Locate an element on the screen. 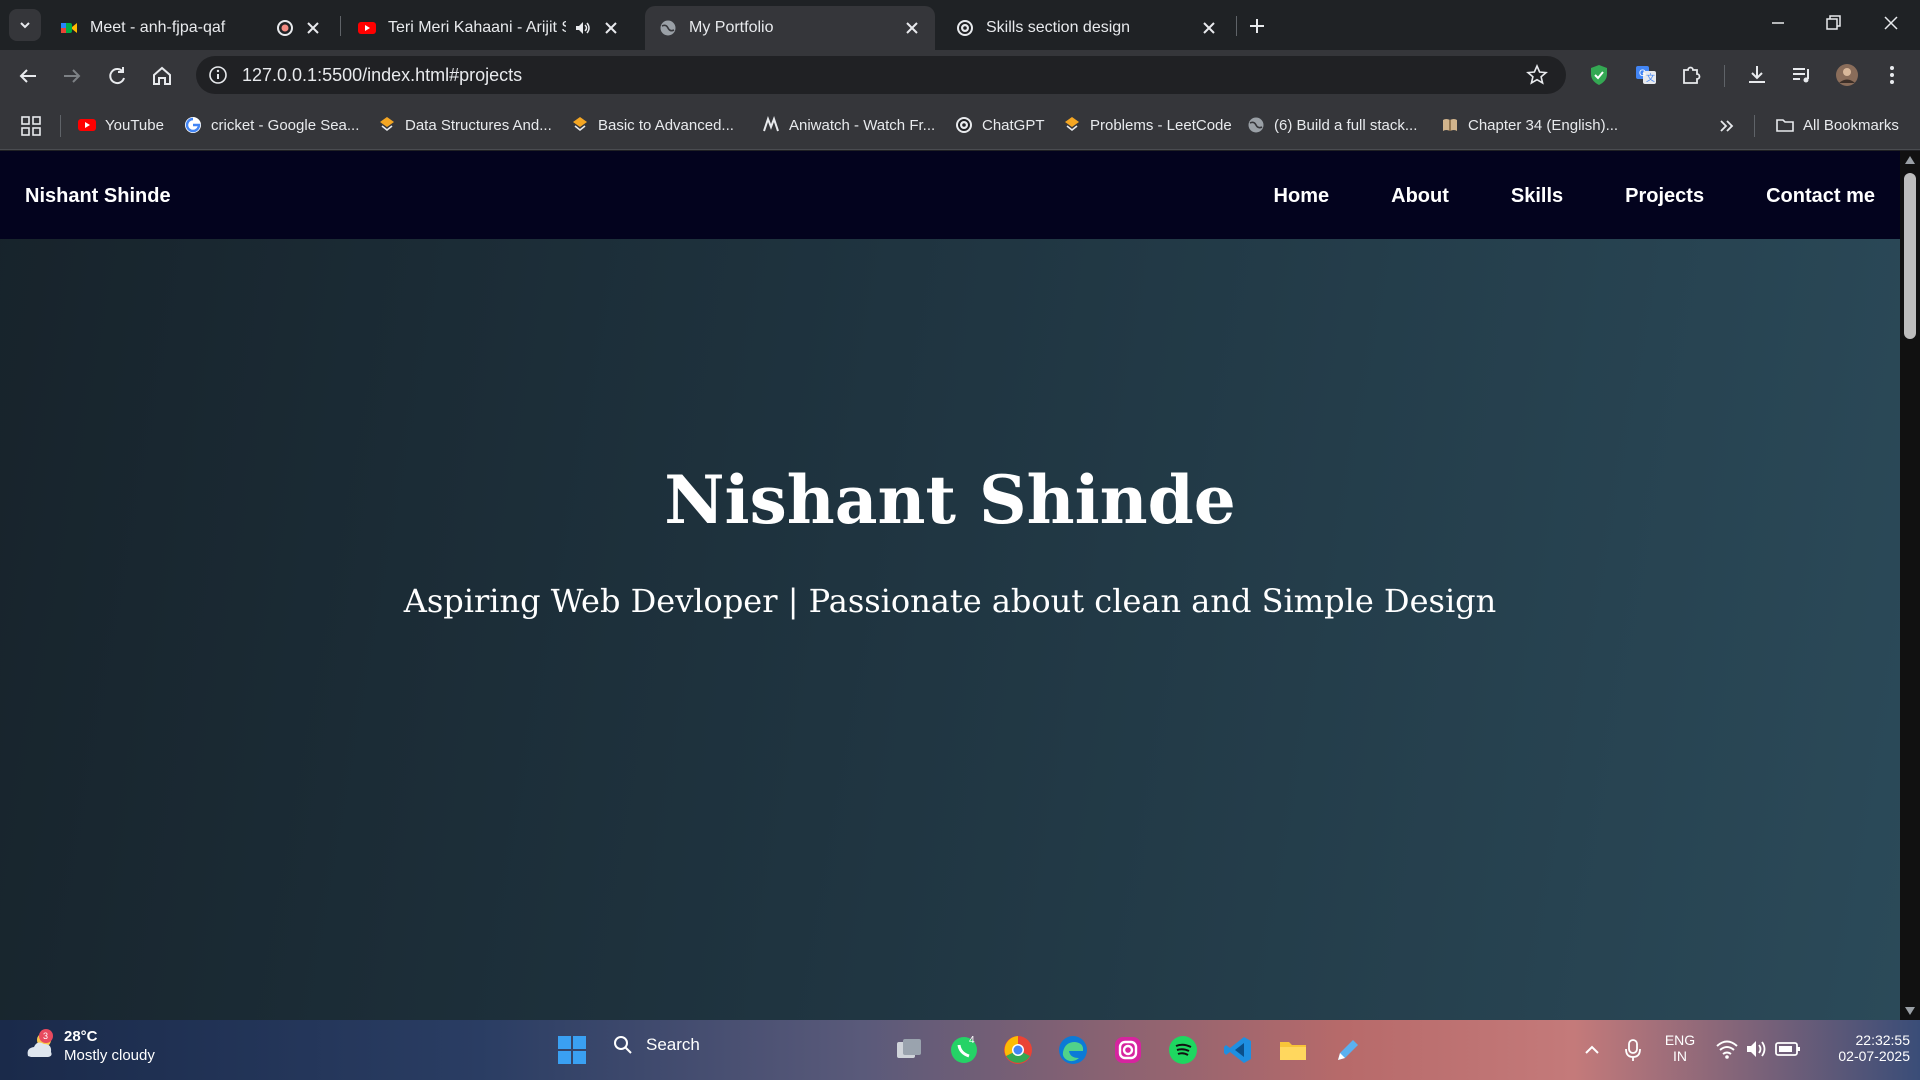 Image resolution: width=1920 pixels, height=1080 pixels. instagram-icon is located at coordinates (1128, 1050).